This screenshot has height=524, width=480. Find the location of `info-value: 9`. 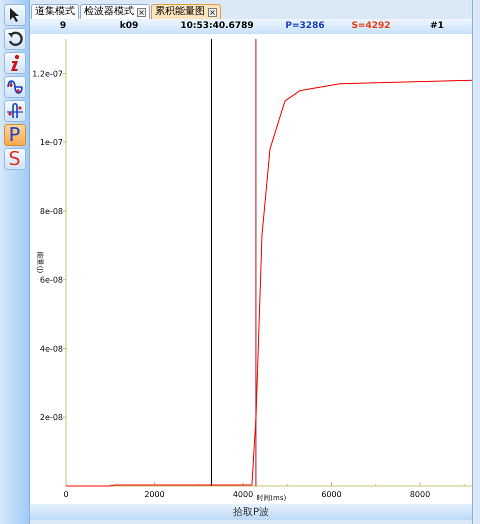

info-value: 9 is located at coordinates (63, 26).